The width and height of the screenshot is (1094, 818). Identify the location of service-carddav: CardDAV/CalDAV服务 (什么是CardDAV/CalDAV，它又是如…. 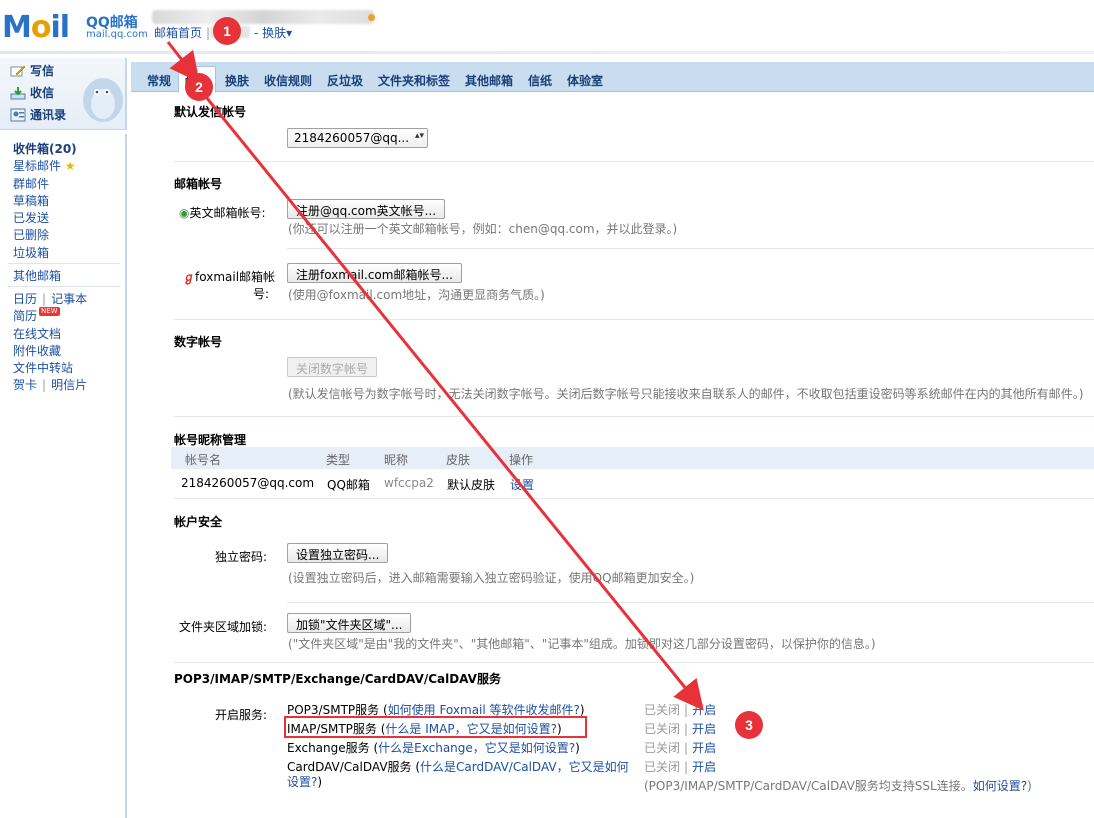
(458, 767).